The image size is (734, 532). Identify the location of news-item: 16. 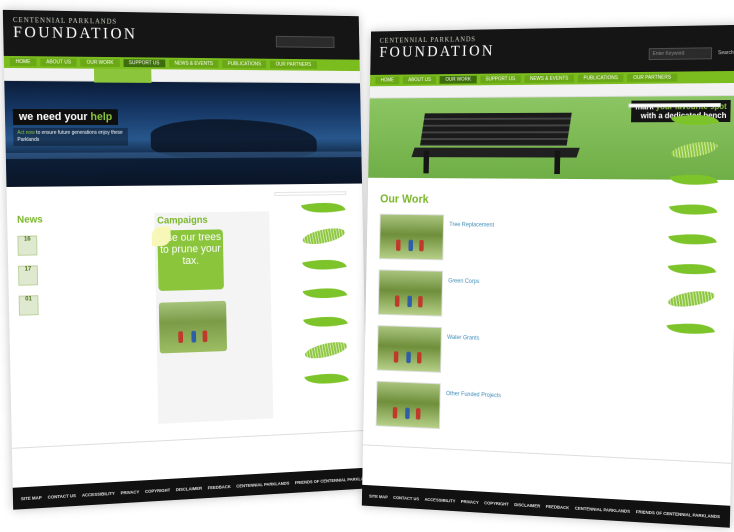
(80, 245).